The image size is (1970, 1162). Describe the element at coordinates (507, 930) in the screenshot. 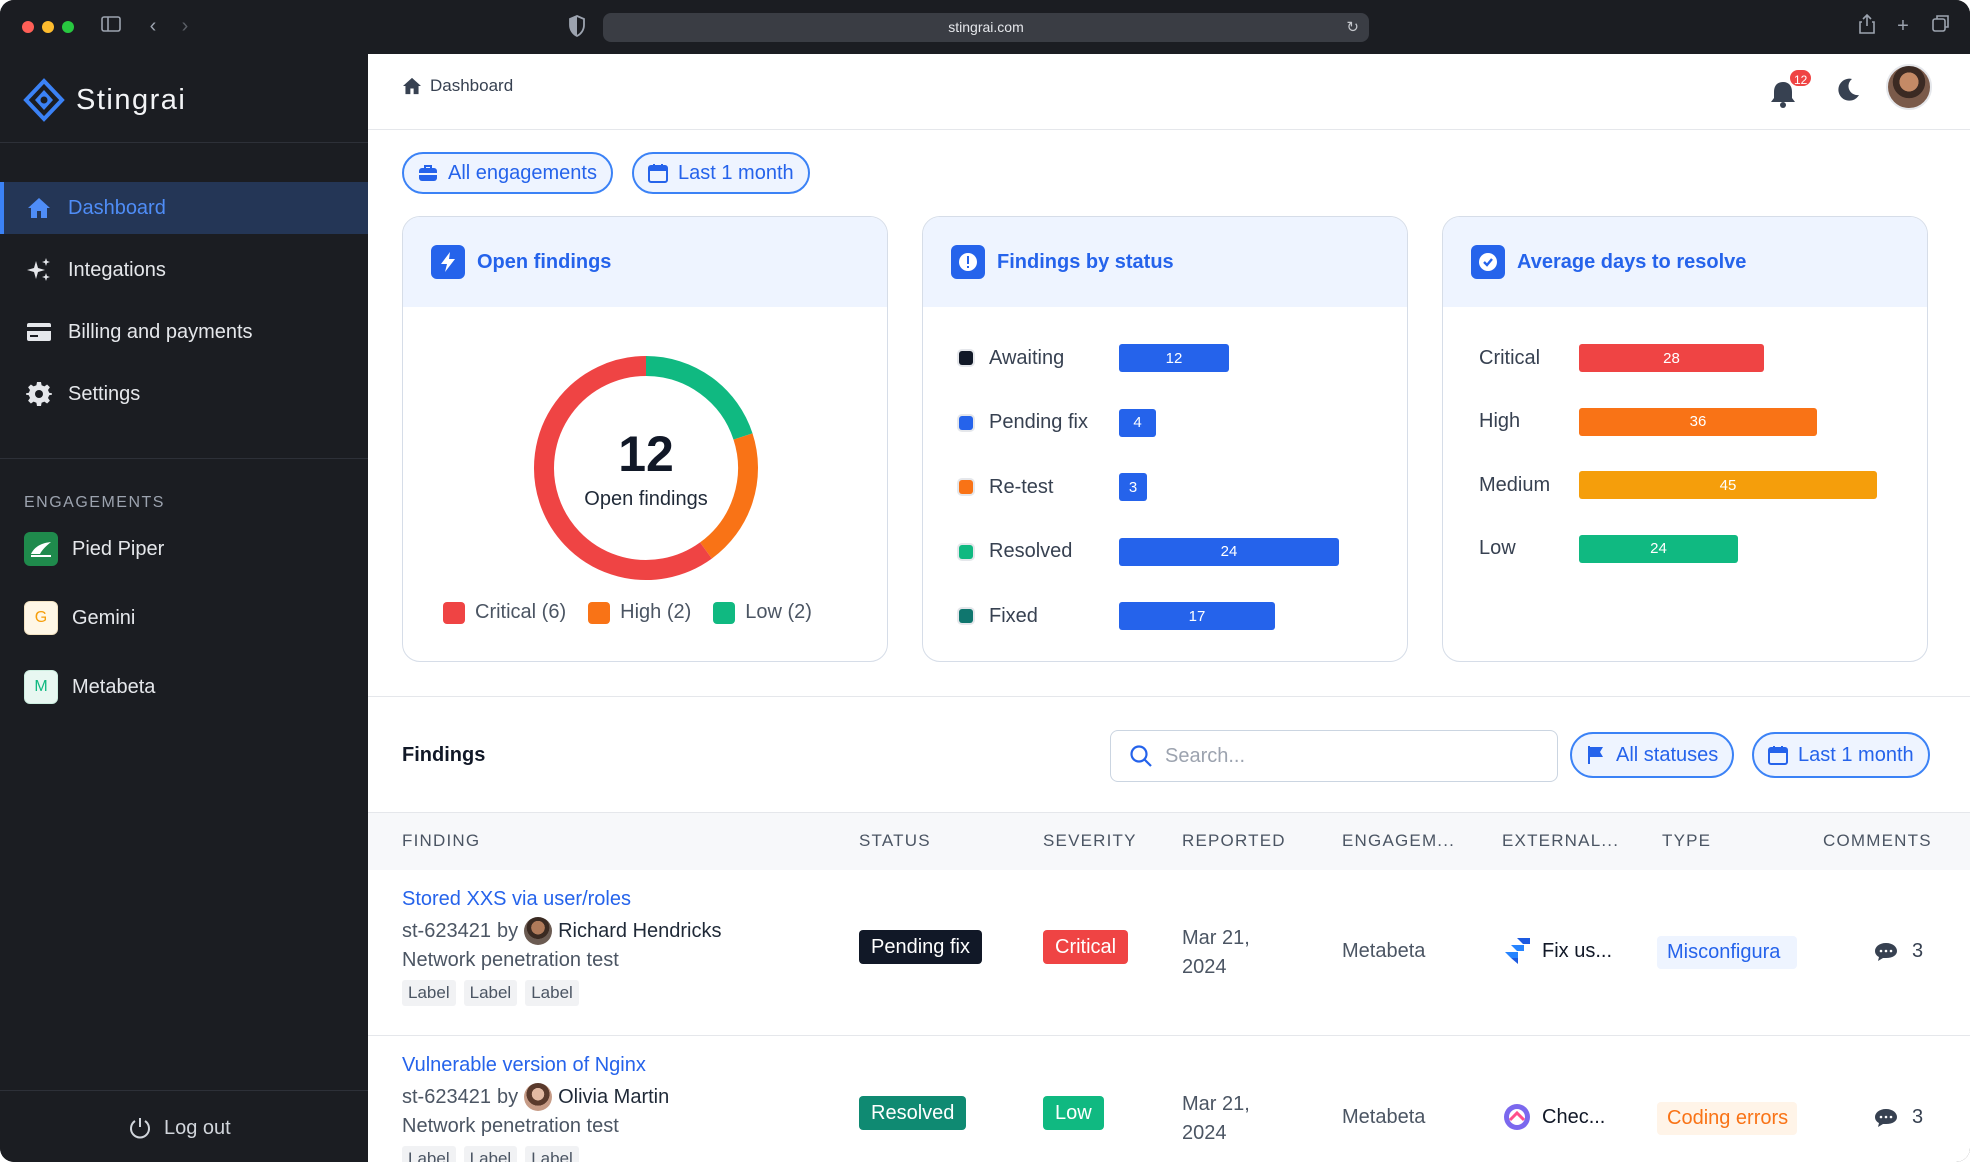

I see `finding-by: by` at that location.